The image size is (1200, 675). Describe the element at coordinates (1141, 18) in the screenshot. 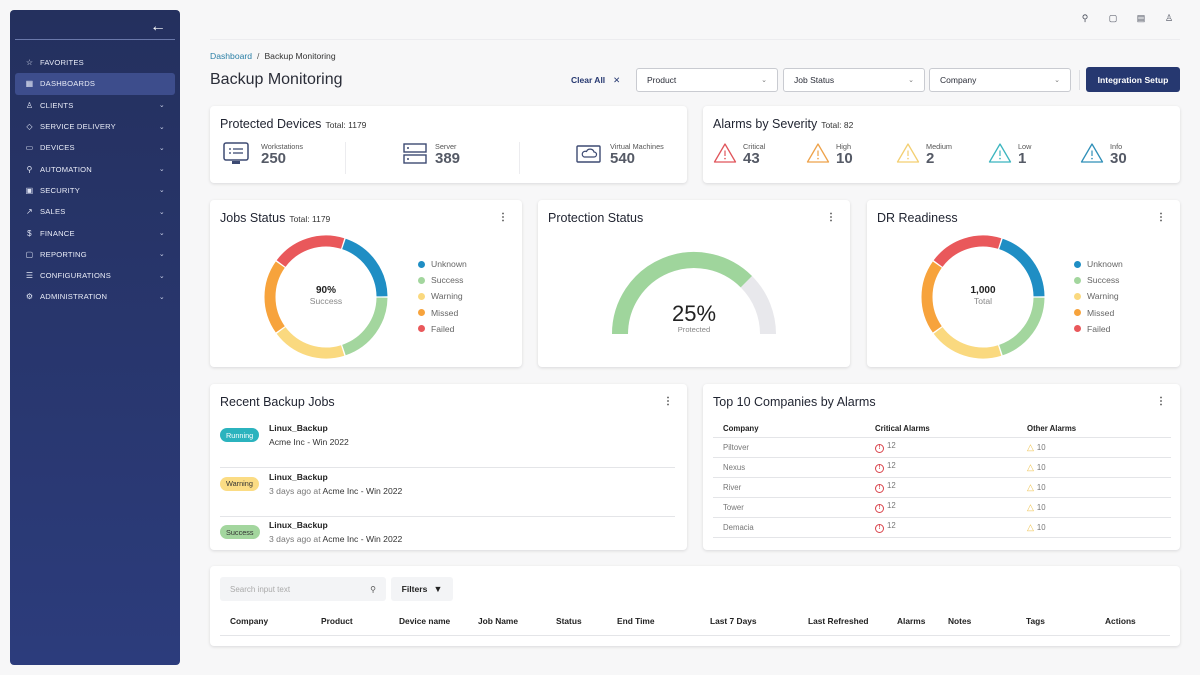

I see `notes-icon: ▤` at that location.